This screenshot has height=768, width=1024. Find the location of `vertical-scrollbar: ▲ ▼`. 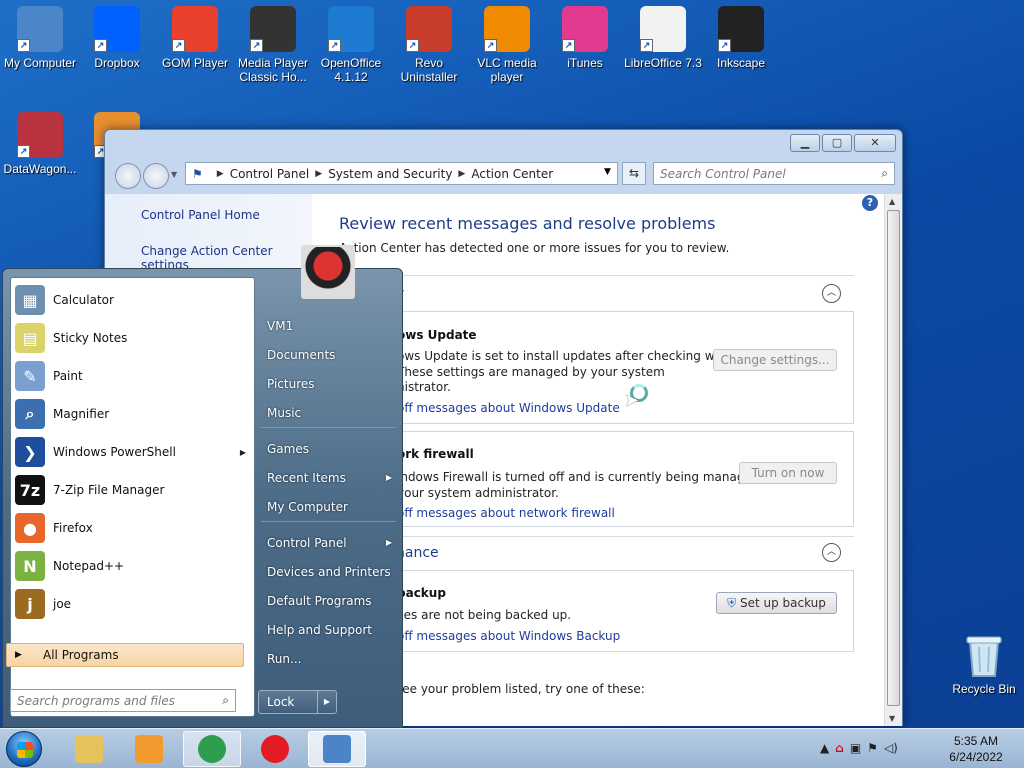

vertical-scrollbar: ▲ ▼ is located at coordinates (893, 460).